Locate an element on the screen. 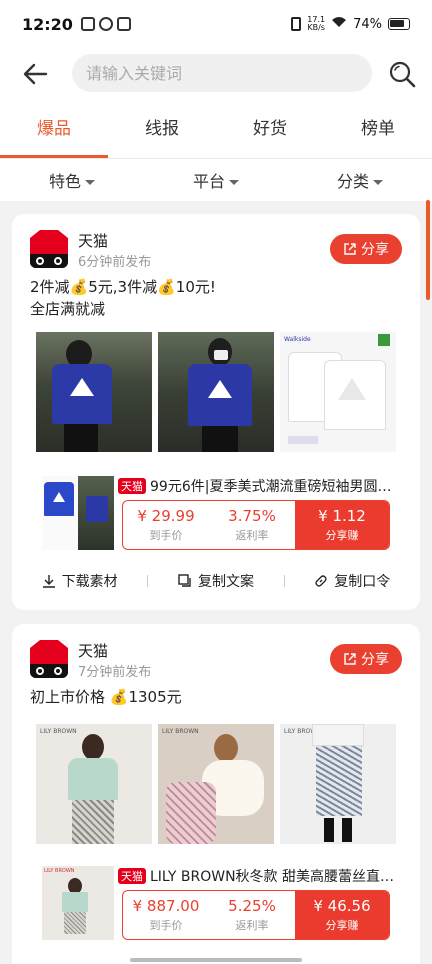 The image size is (432, 964). status-bar: 12:20 17.1 KB/s 74% is located at coordinates (216, 24).